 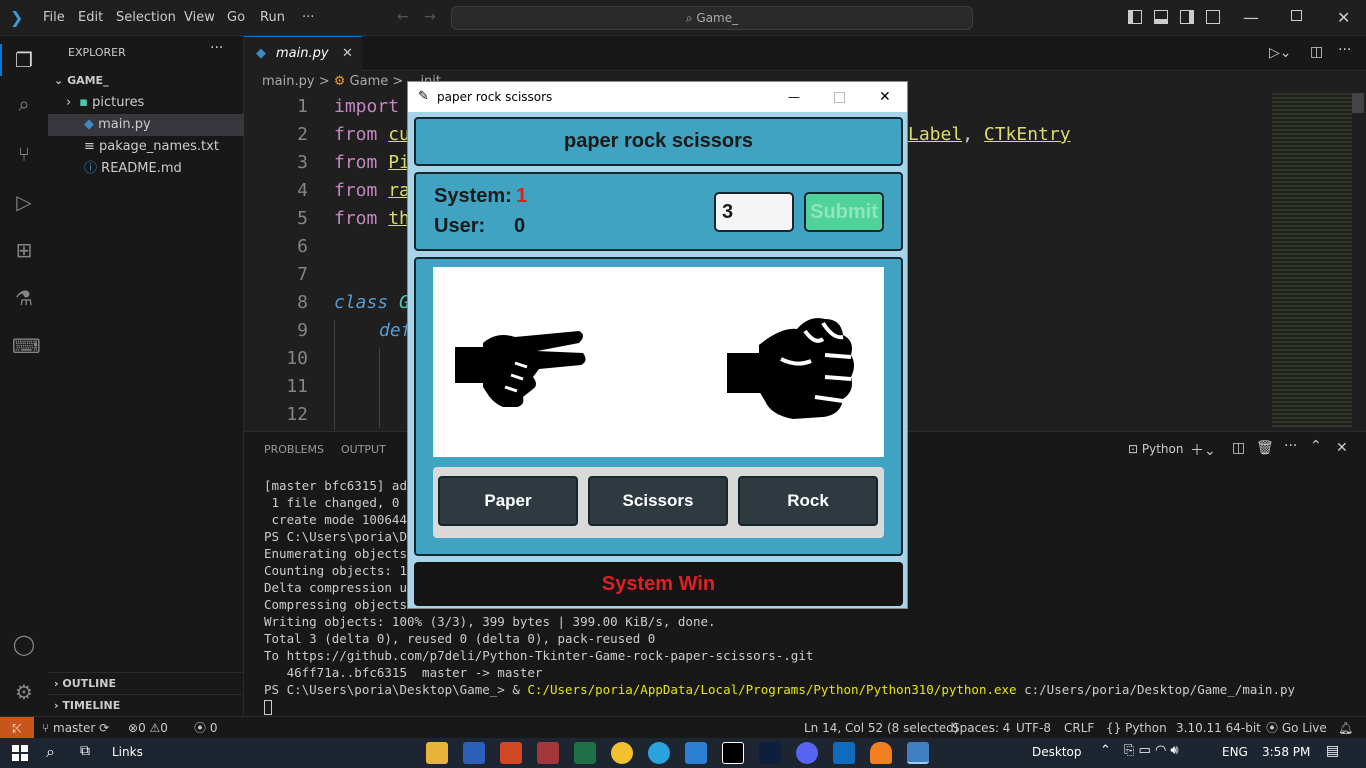 What do you see at coordinates (24, 60) in the screenshot?
I see `files-icon: ❐` at bounding box center [24, 60].